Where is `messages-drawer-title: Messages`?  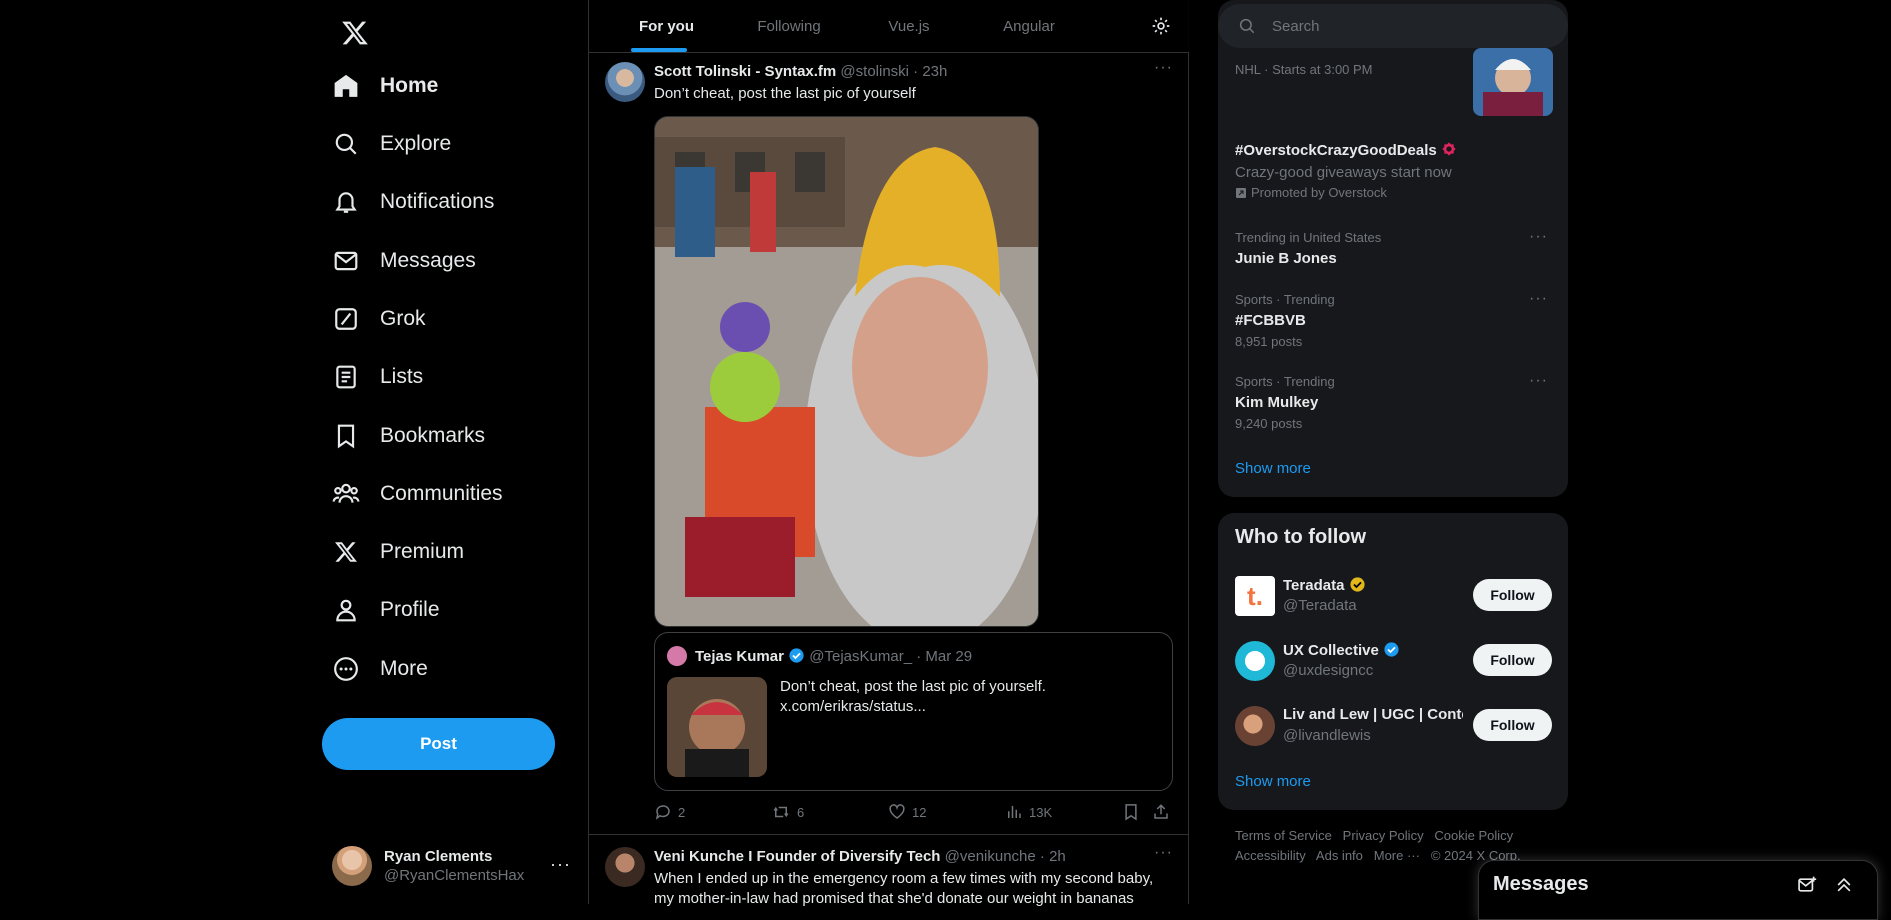 messages-drawer-title: Messages is located at coordinates (1541, 884).